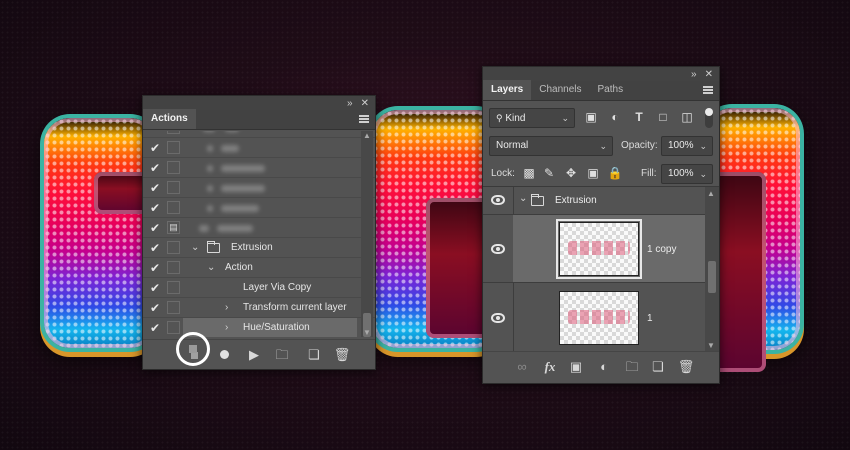 The height and width of the screenshot is (450, 850). Describe the element at coordinates (367, 234) in the screenshot. I see `actions-scrollbar: ▲ ▼` at that location.